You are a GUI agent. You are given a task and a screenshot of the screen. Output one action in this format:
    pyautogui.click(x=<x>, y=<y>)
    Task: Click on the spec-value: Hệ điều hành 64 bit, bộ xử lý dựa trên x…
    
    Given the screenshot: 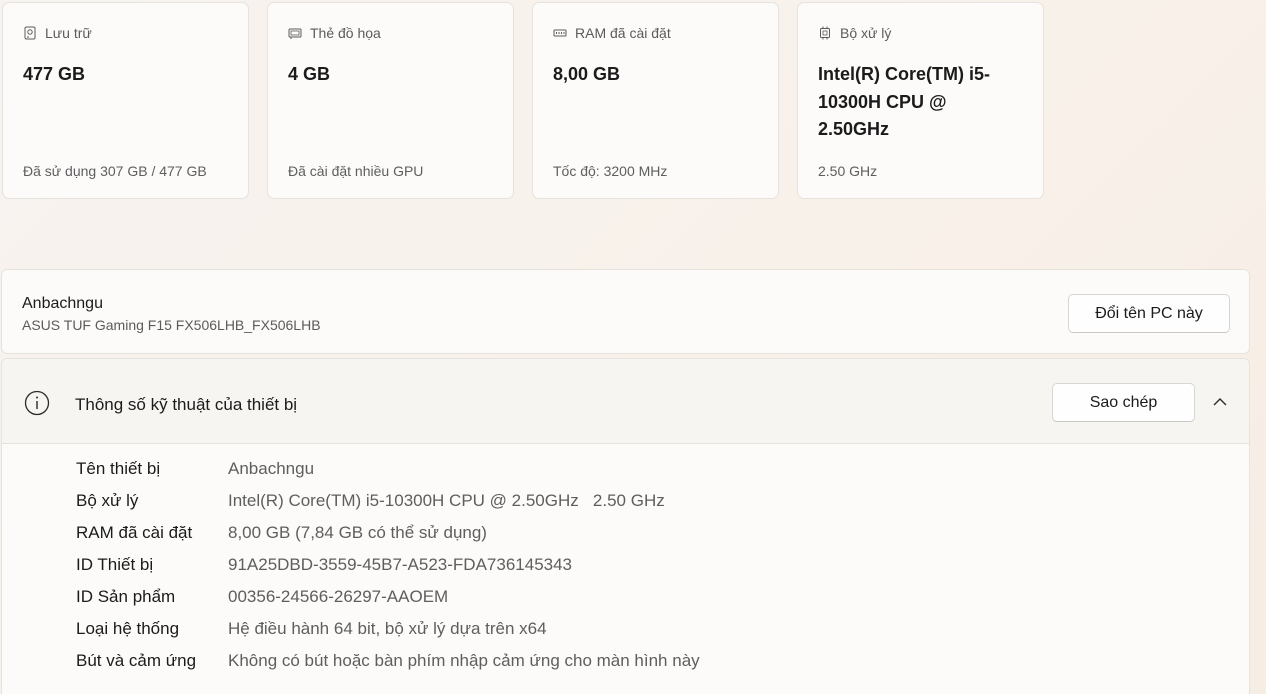 What is the action you would take?
    pyautogui.click(x=387, y=628)
    